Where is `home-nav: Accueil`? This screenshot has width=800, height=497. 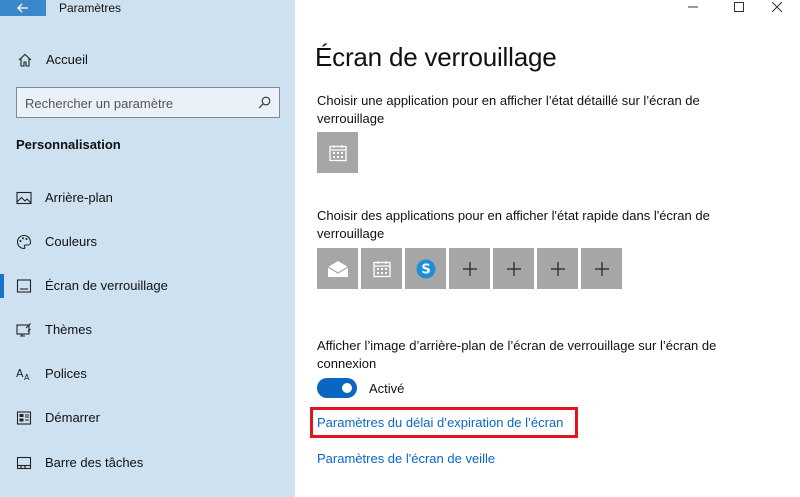 home-nav: Accueil is located at coordinates (147, 60).